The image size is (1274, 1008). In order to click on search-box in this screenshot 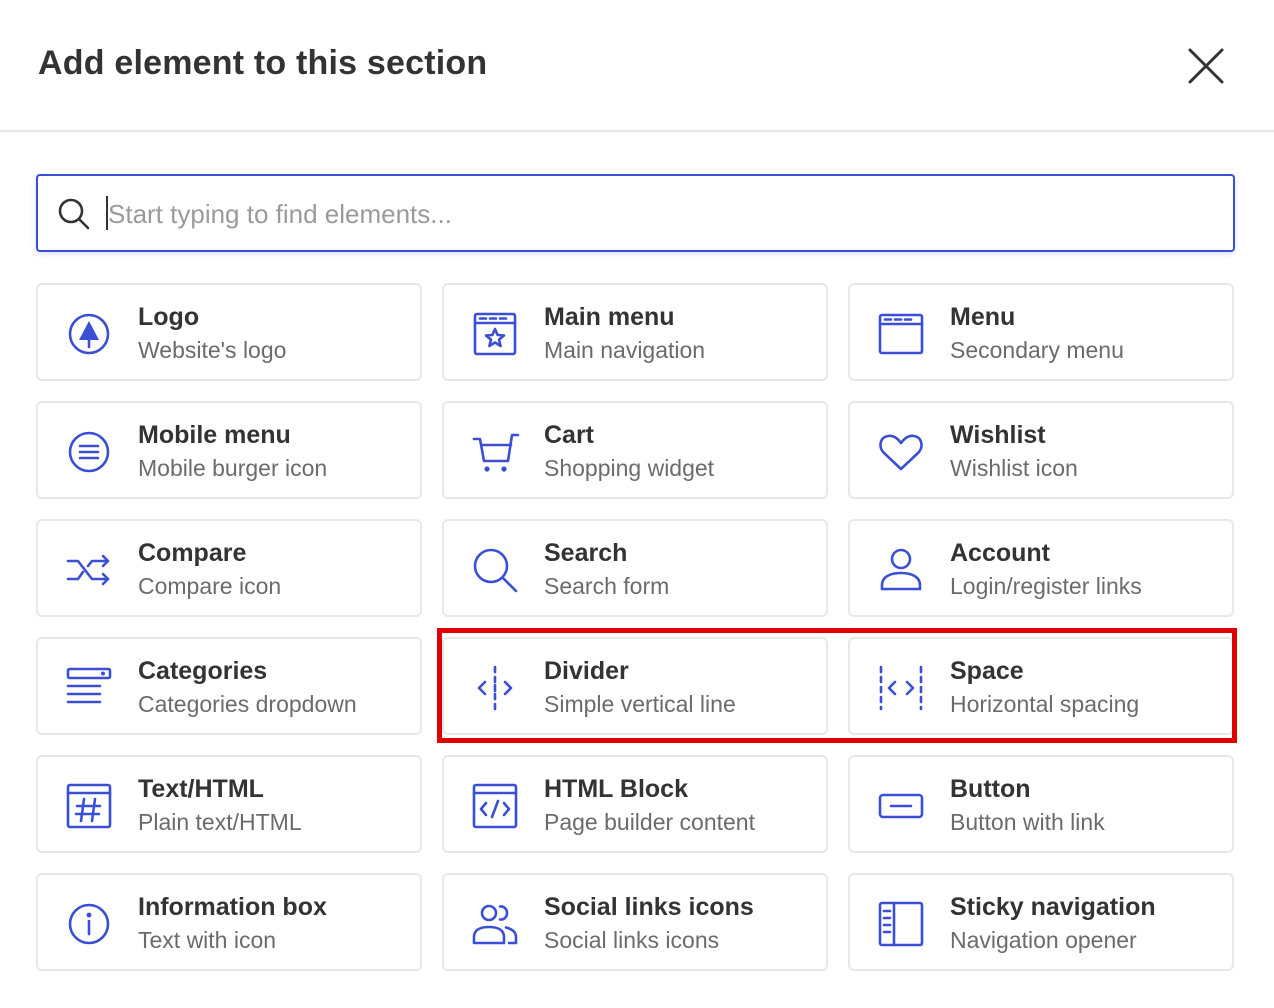, I will do `click(635, 213)`.